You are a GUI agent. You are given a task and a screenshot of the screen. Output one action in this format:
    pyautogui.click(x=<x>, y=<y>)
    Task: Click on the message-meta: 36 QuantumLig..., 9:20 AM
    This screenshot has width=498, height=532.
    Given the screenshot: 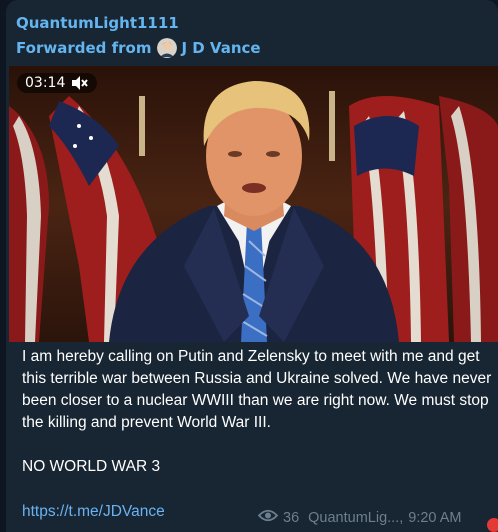 What is the action you would take?
    pyautogui.click(x=359, y=517)
    